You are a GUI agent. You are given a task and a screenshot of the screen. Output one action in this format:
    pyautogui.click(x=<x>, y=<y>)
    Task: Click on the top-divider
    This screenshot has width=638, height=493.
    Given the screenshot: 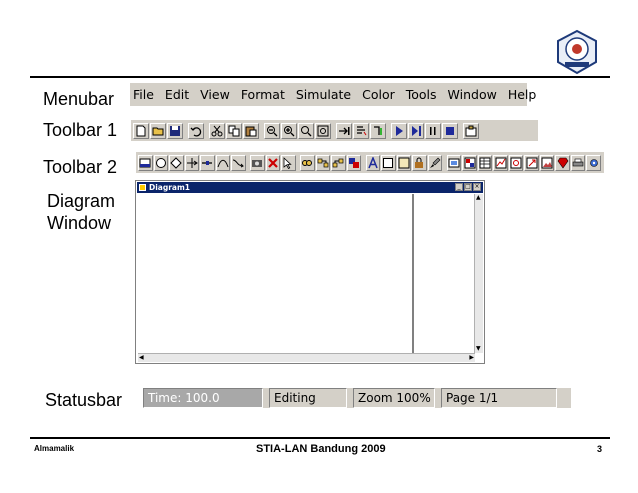 What is the action you would take?
    pyautogui.click(x=320, y=77)
    